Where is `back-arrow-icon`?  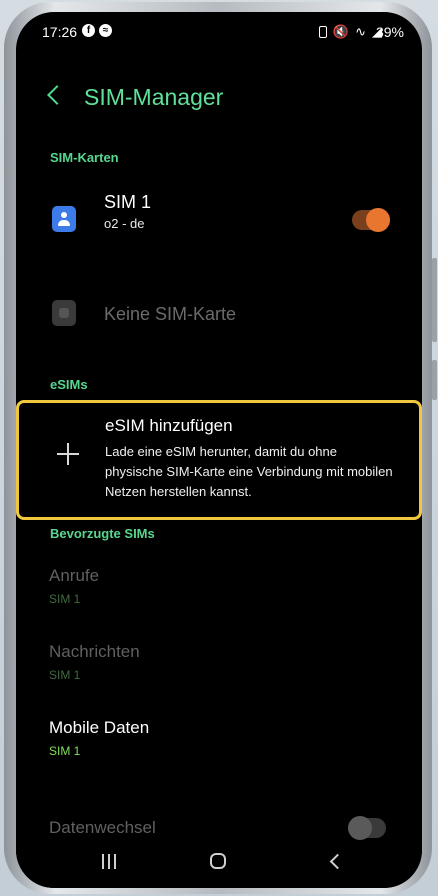
back-arrow-icon is located at coordinates (57, 95).